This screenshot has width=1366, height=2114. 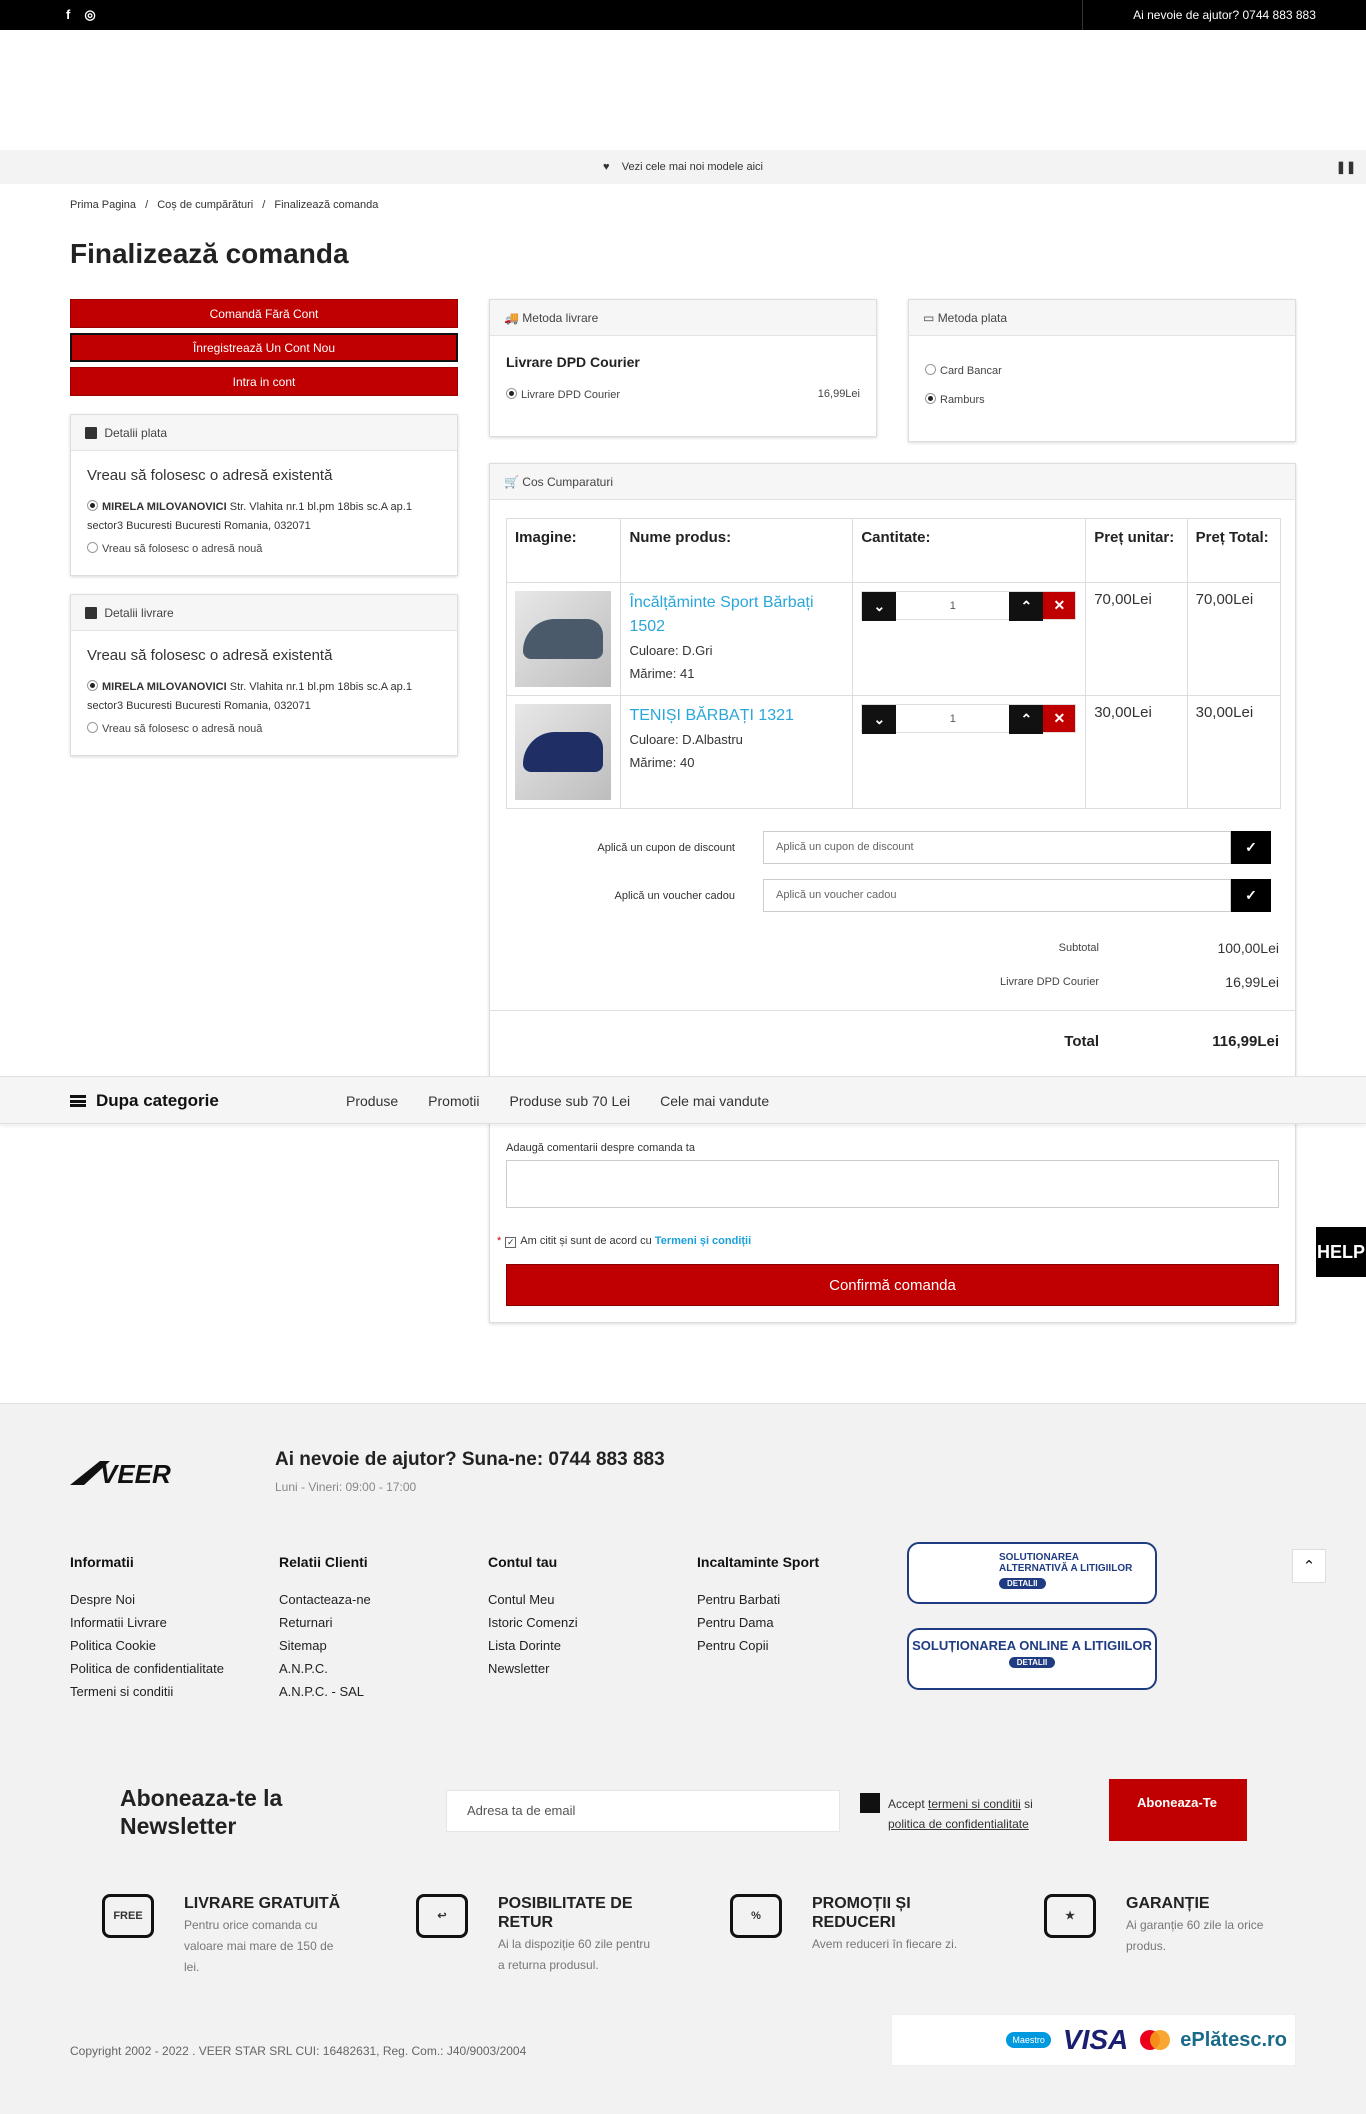 I want to click on radio-new-billing, so click(x=92, y=547).